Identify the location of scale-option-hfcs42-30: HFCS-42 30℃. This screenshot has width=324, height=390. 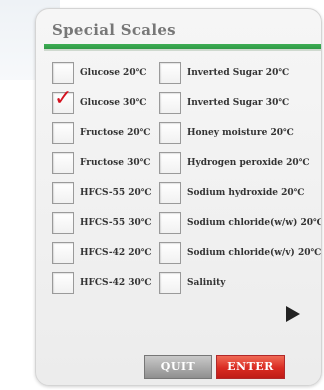
(102, 283).